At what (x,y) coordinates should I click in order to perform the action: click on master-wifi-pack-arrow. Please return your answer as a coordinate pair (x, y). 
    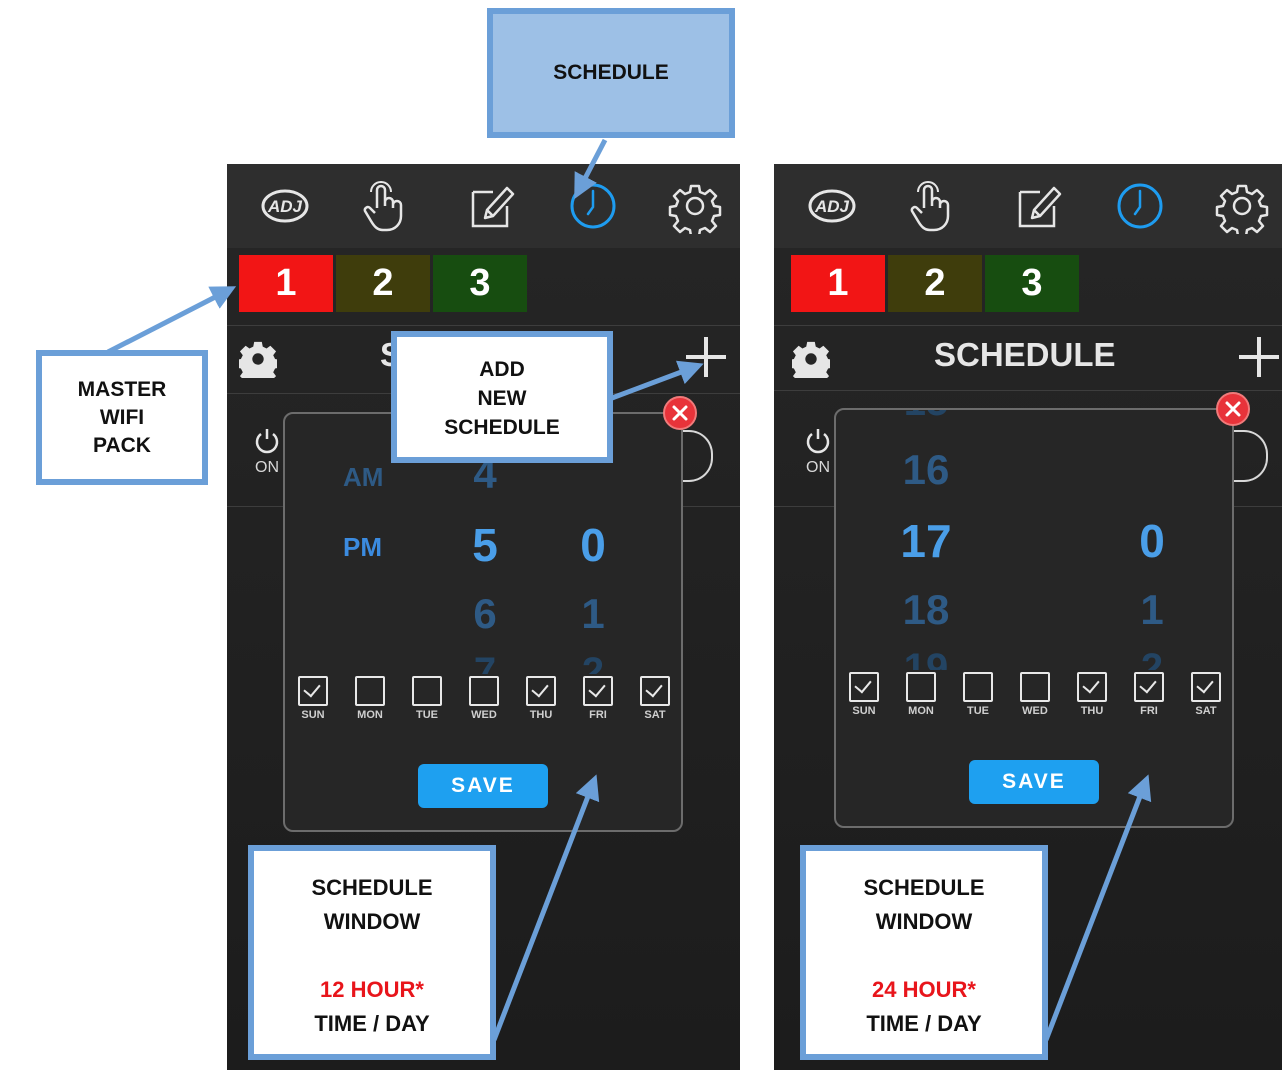
    Looking at the image, I should click on (171, 320).